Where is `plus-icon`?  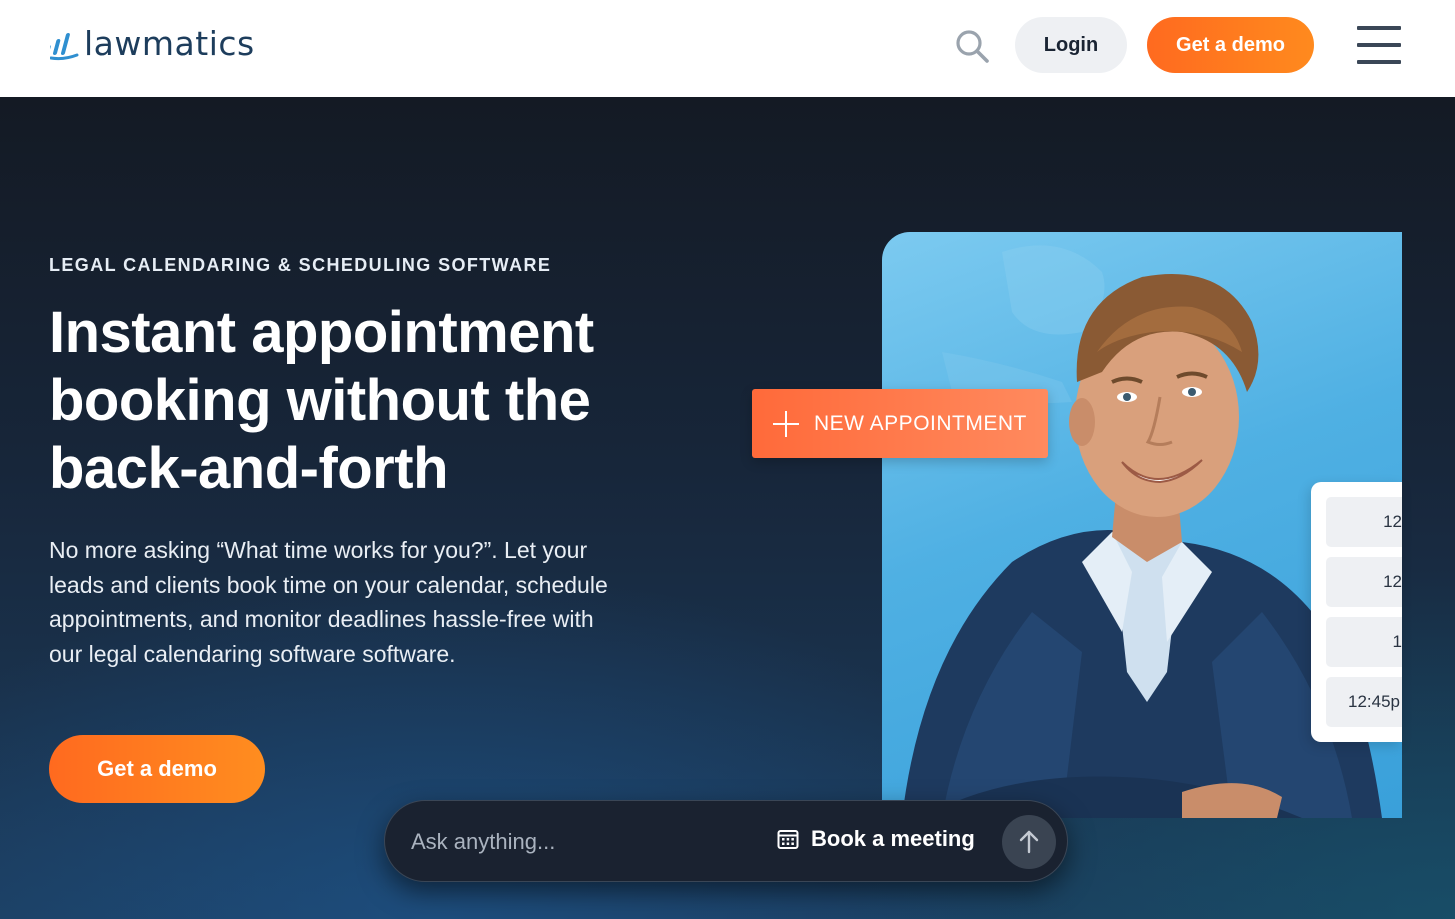 plus-icon is located at coordinates (786, 424).